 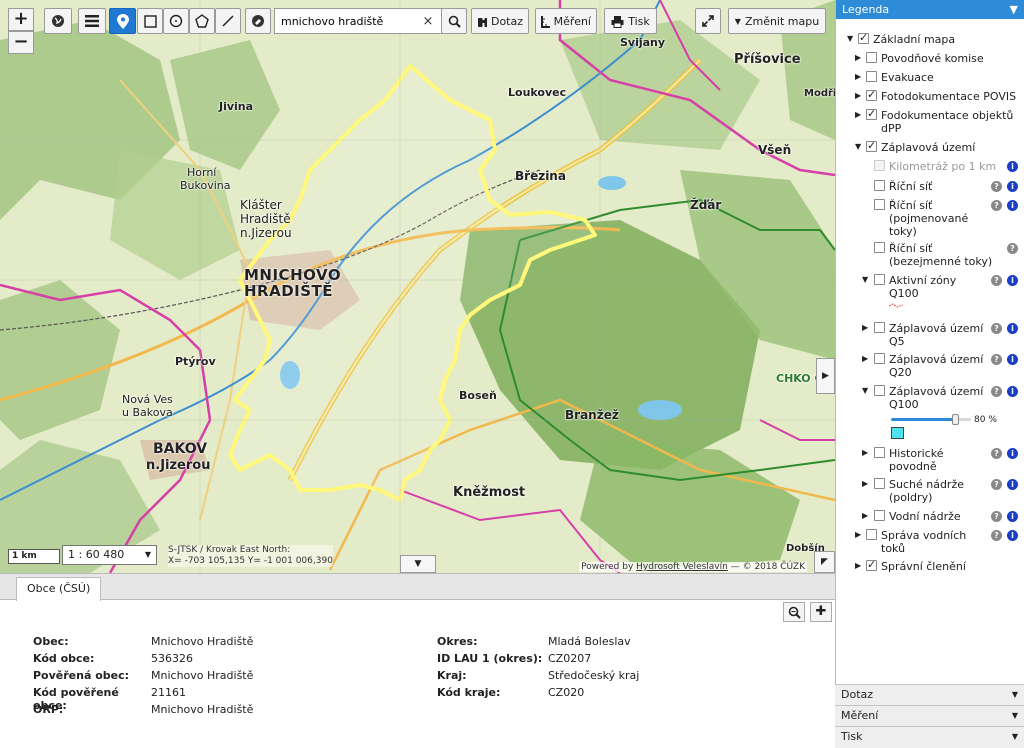 What do you see at coordinates (428, 21) in the screenshot?
I see `clear-search-icon: ×` at bounding box center [428, 21].